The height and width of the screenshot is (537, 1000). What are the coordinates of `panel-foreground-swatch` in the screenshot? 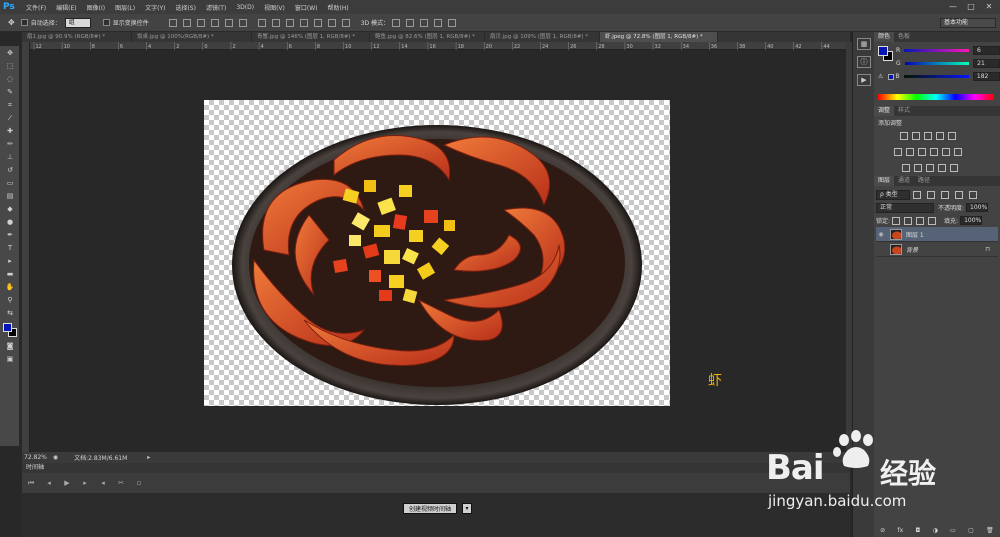 It's located at (883, 51).